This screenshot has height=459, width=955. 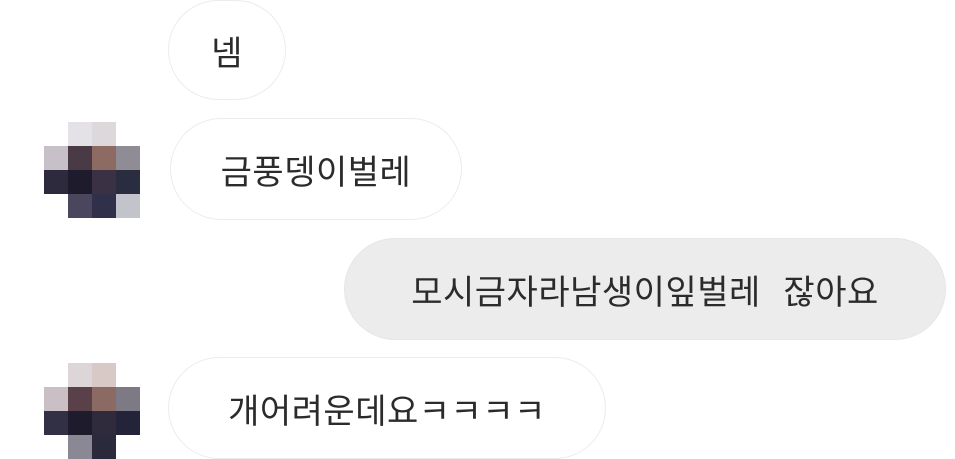 I want to click on message-bubble-incoming: 넴, so click(x=227, y=50).